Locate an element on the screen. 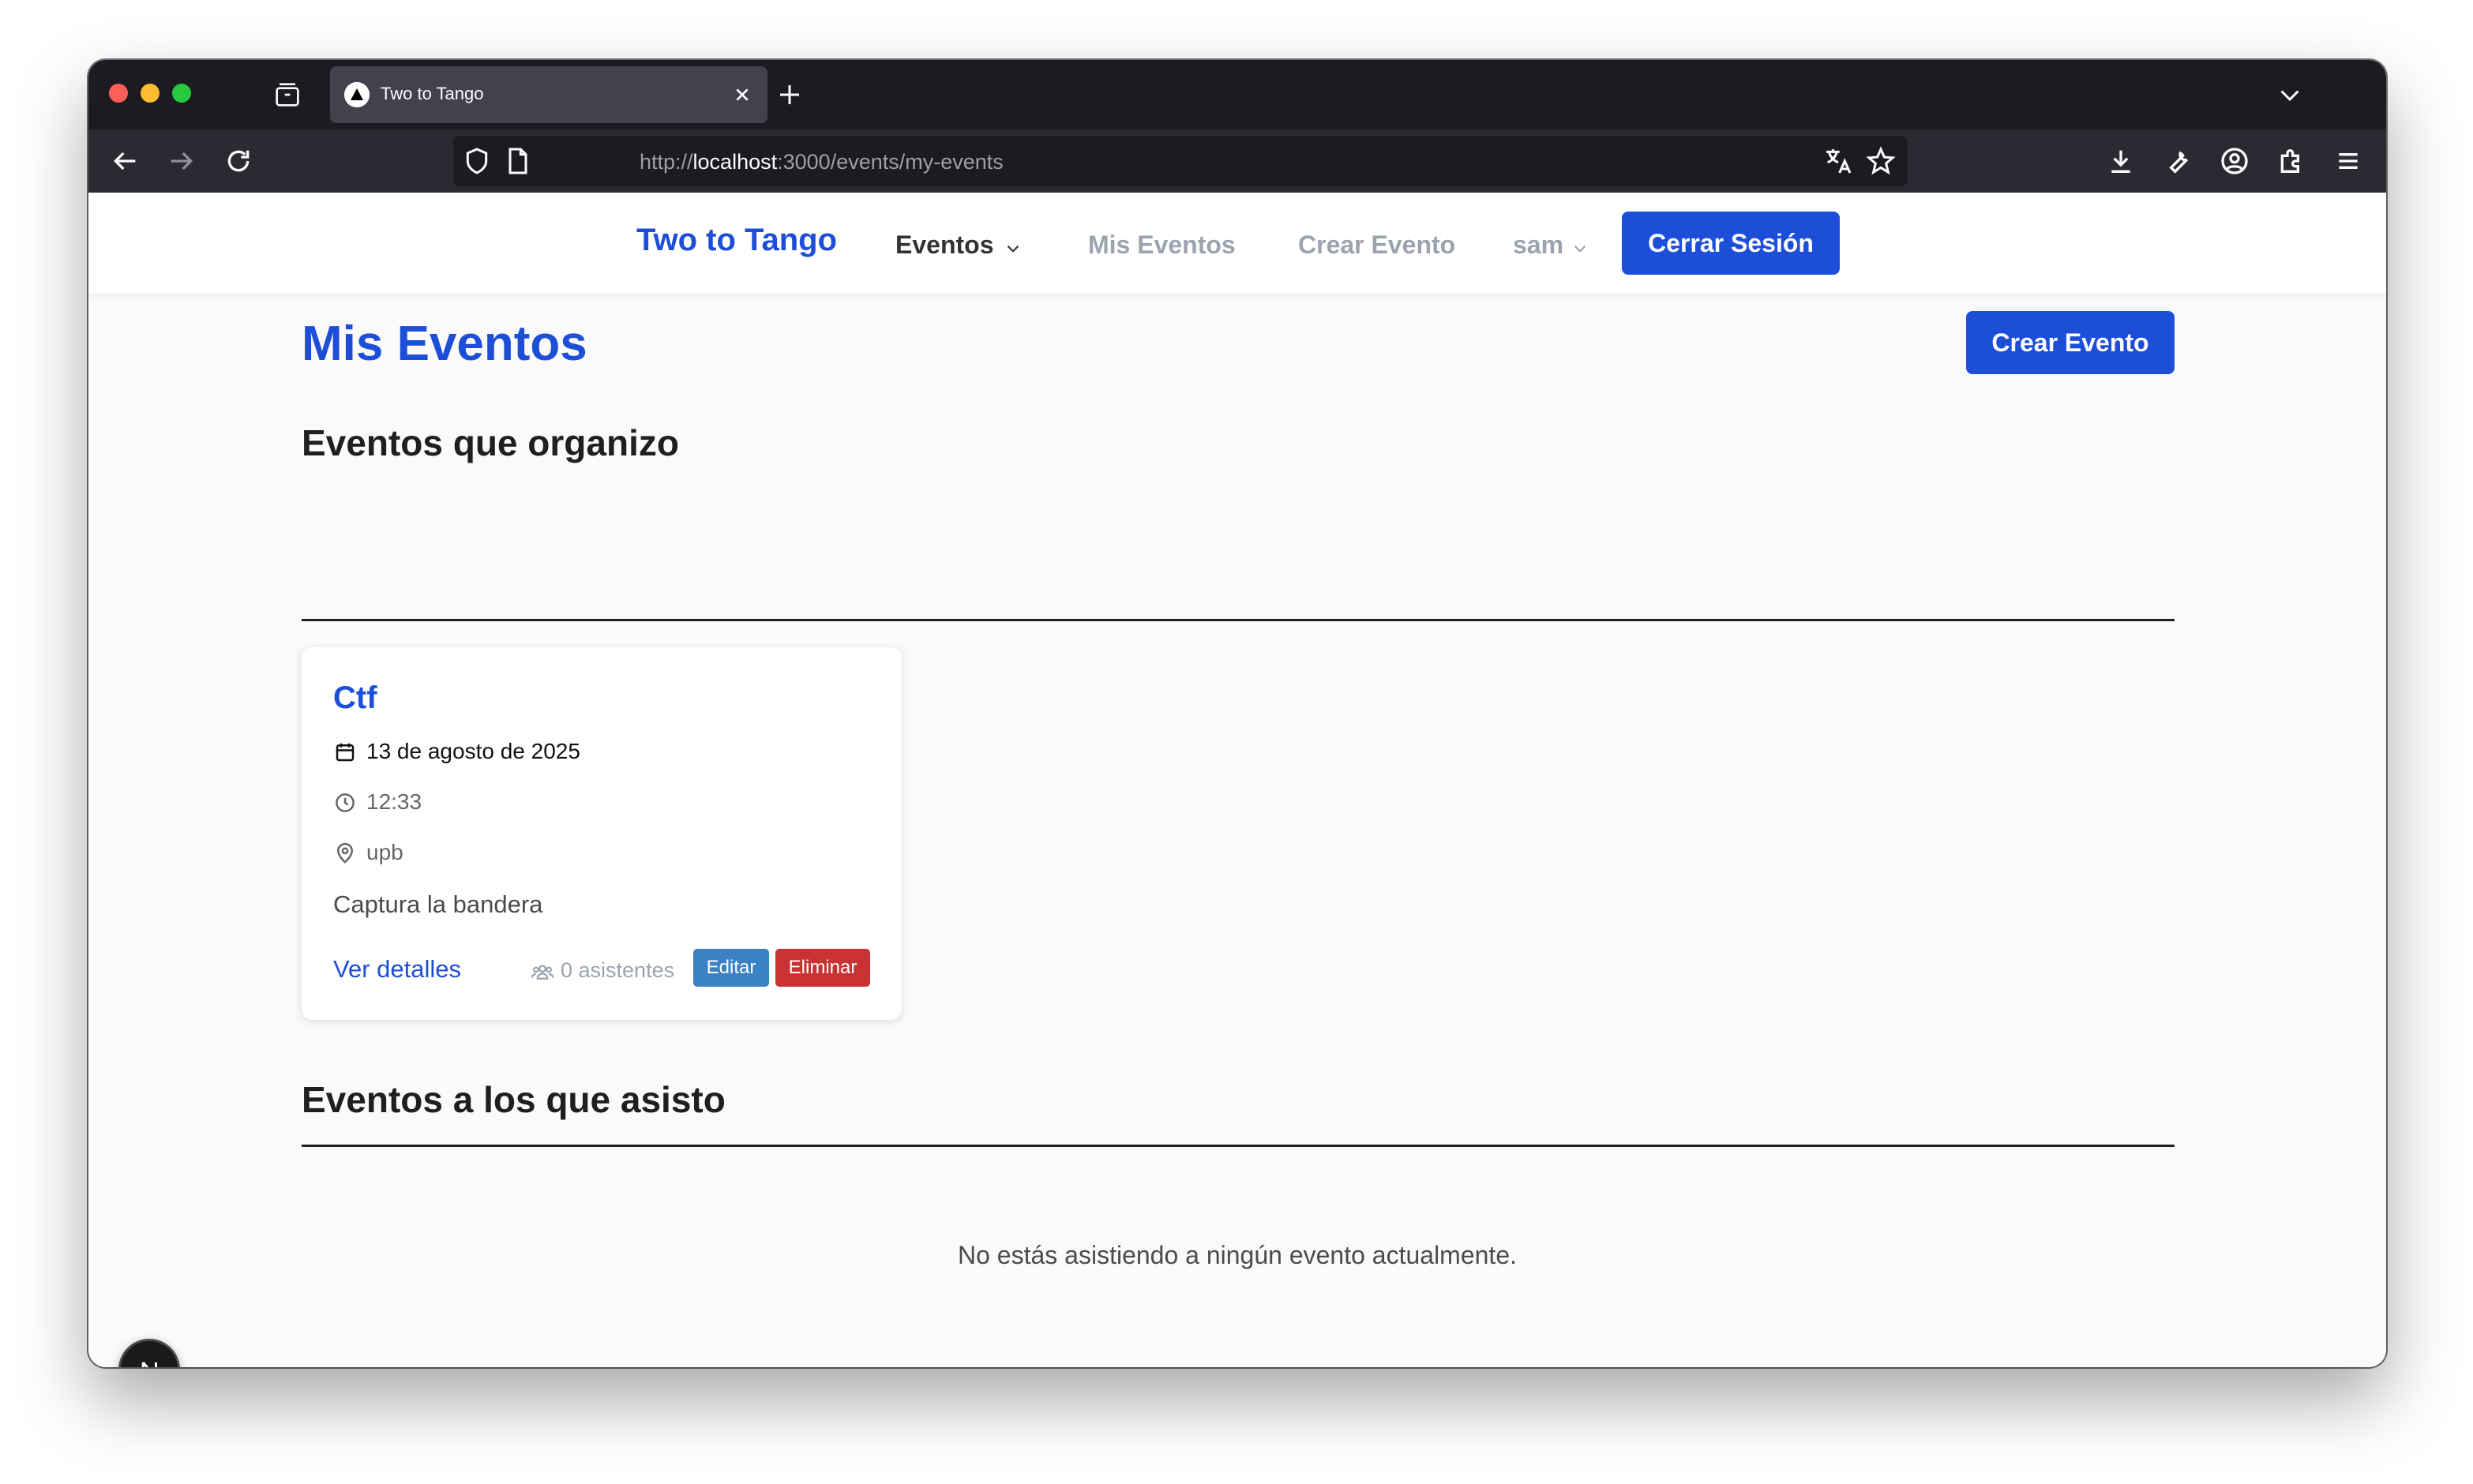 This screenshot has width=2473, height=1484. url-text: http://localhost:3000/events/my-events is located at coordinates (822, 162).